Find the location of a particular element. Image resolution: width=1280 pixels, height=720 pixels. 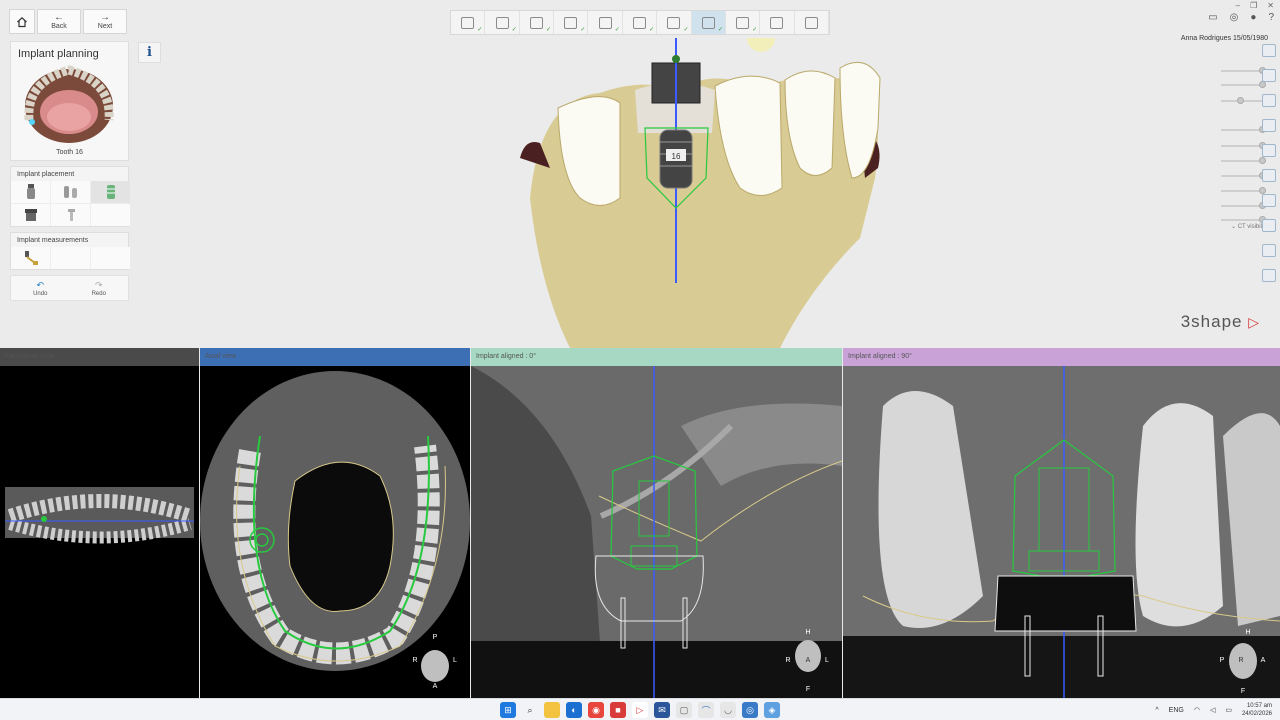

panoramic-image is located at coordinates (99, 532).